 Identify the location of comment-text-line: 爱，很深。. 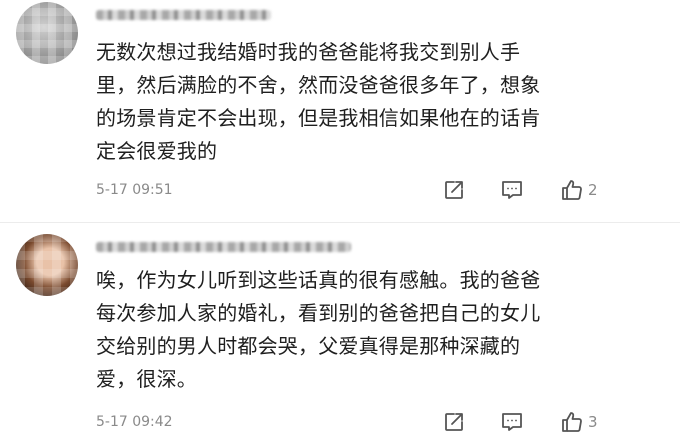
(146, 379).